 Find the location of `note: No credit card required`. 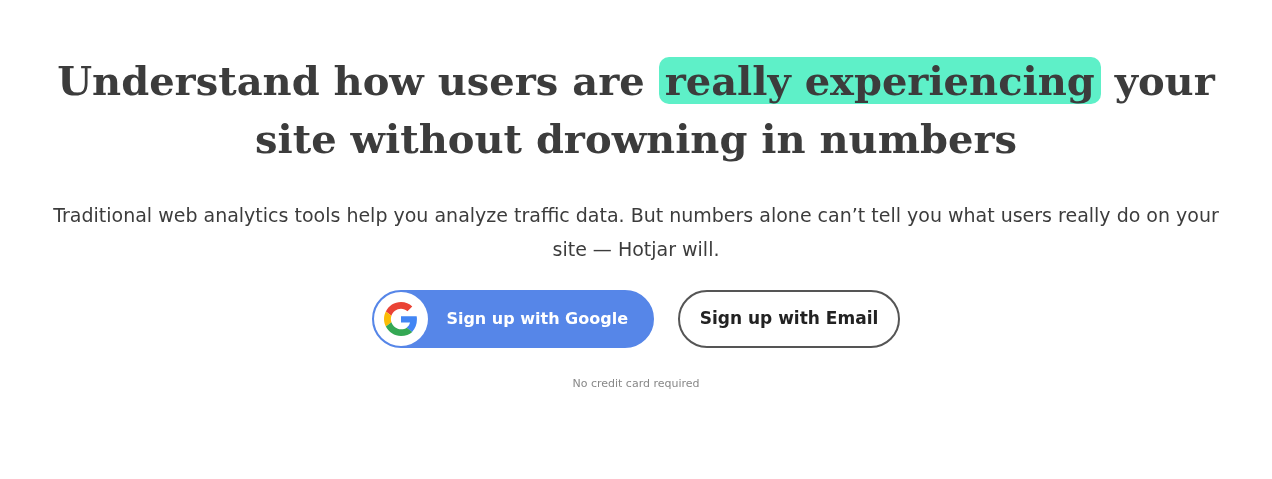

note: No credit card required is located at coordinates (636, 384).